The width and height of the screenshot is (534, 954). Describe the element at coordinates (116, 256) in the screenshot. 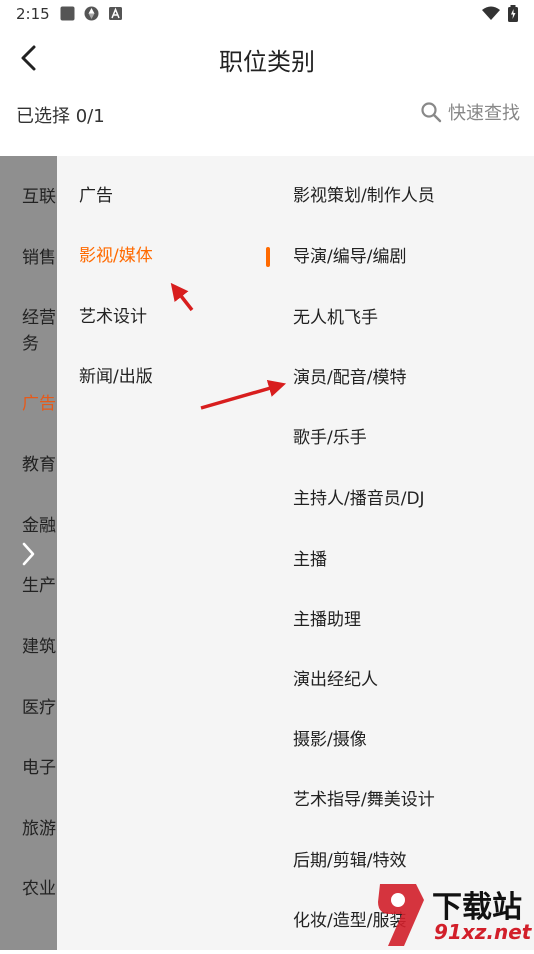

I see `secondary-item-active: 影视/媒体` at that location.